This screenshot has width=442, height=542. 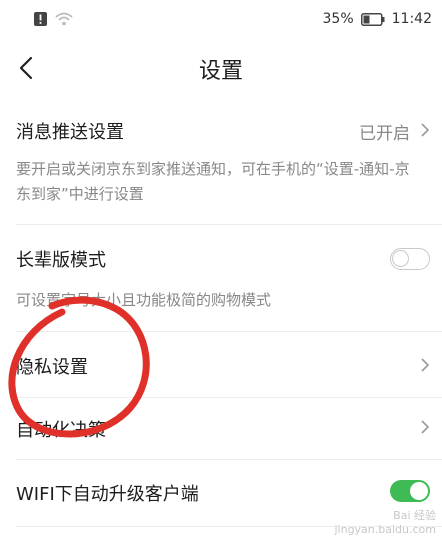 What do you see at coordinates (213, 181) in the screenshot?
I see `push-settings-description: 要开启或关闭京东到家推送通知，可在手机的“设置-通知-京东到家”中进行设置` at bounding box center [213, 181].